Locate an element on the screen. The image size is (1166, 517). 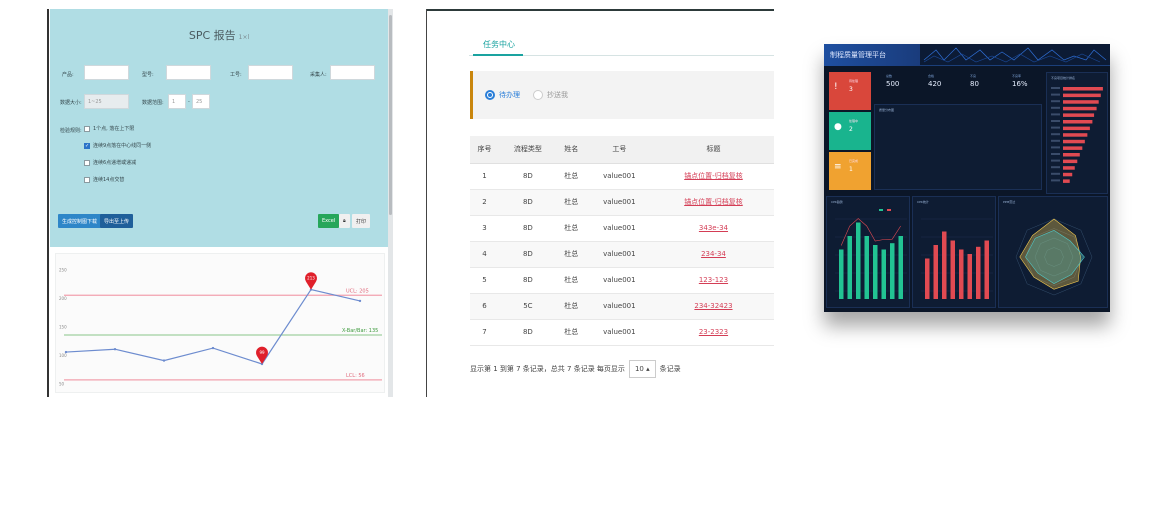
status-tile: ! 待处理 3 is located at coordinates (850, 91).